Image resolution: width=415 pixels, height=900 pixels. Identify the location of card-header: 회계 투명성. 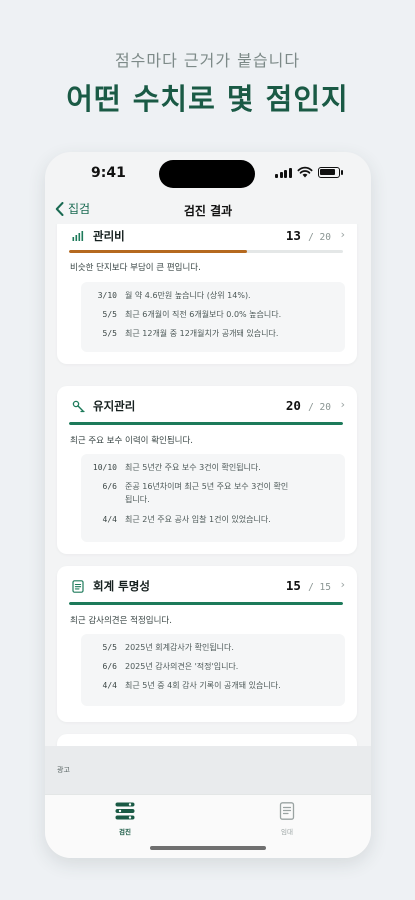
(110, 586).